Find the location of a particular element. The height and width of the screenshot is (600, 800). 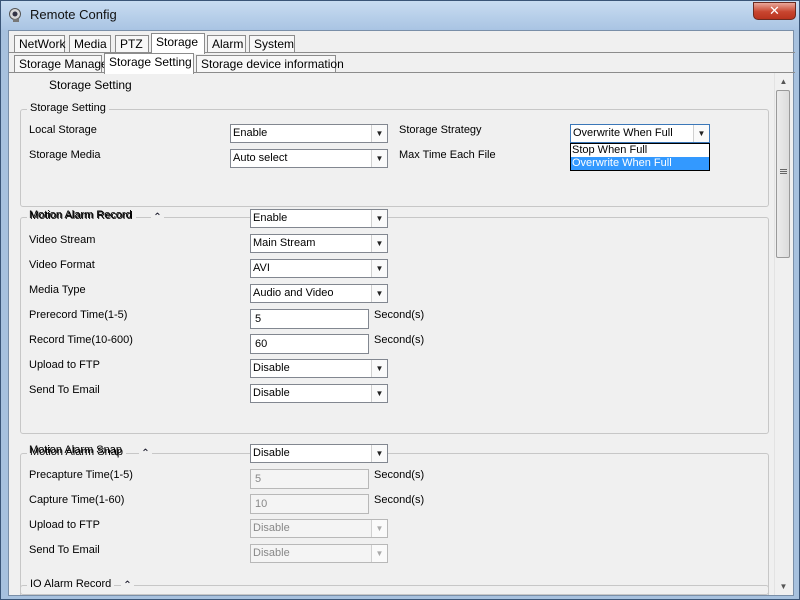

motion-alarm-snap-select: Disable ▼ is located at coordinates (319, 453).